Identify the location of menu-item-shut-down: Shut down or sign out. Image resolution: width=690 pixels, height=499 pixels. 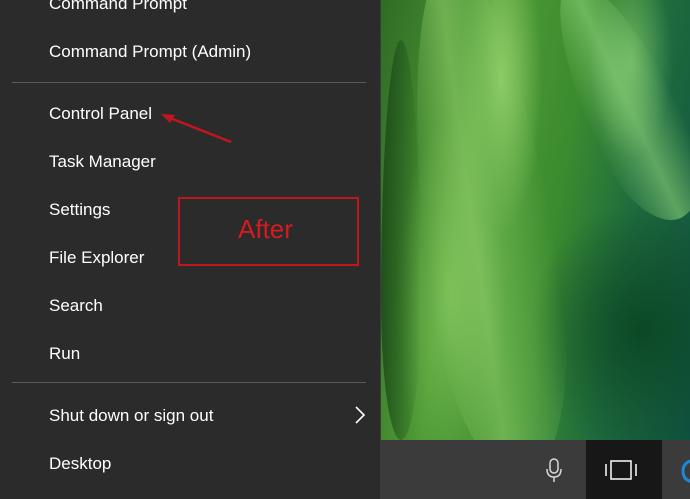
(131, 416).